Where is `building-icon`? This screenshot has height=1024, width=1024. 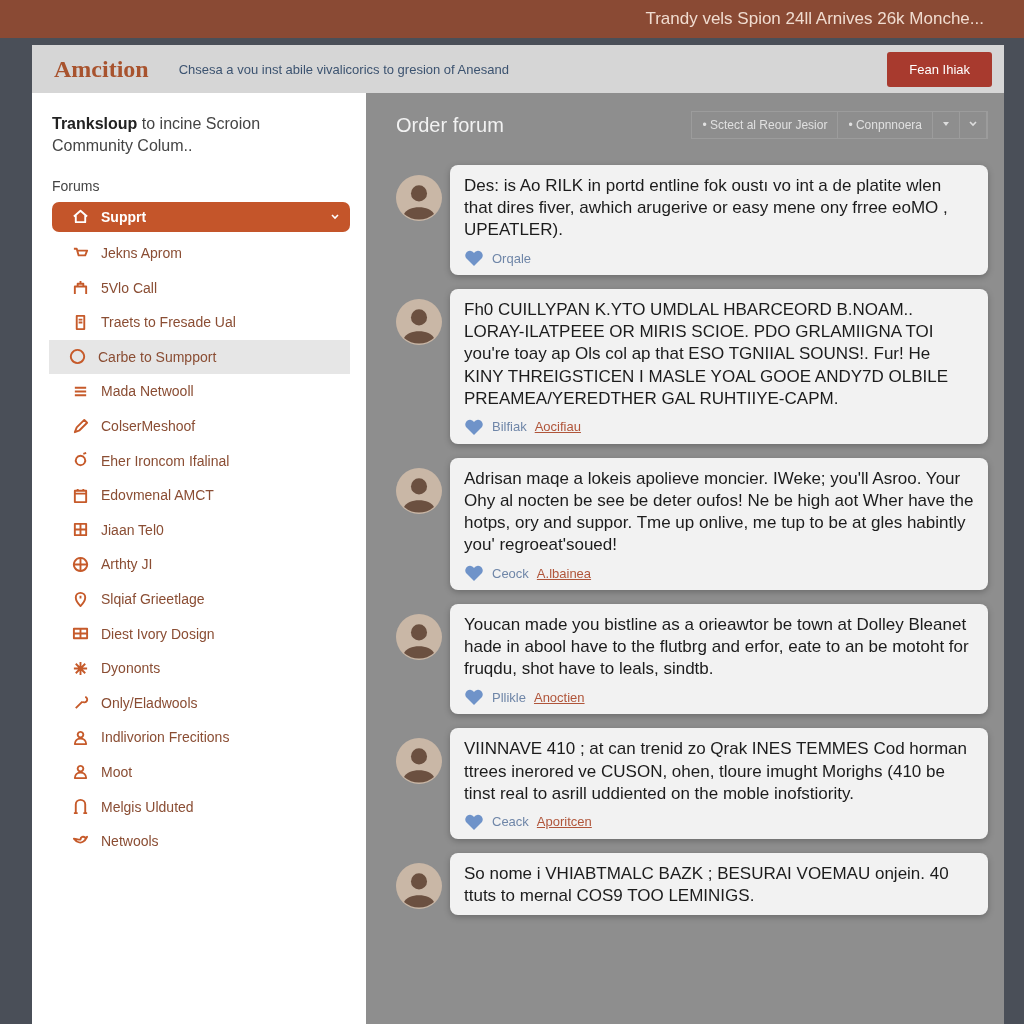
building-icon is located at coordinates (80, 288).